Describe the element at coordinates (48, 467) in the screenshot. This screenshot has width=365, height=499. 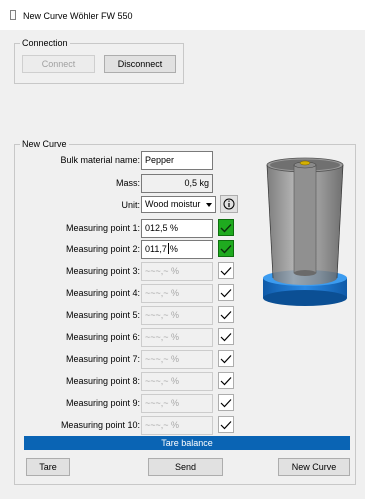
I see `tare-button: Tare` at that location.